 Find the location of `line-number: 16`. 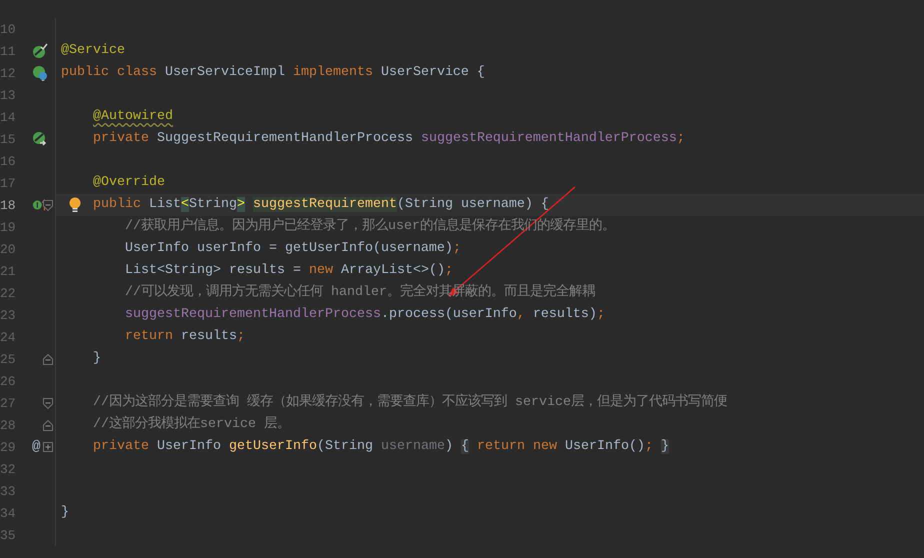

line-number: 16 is located at coordinates (8, 161).